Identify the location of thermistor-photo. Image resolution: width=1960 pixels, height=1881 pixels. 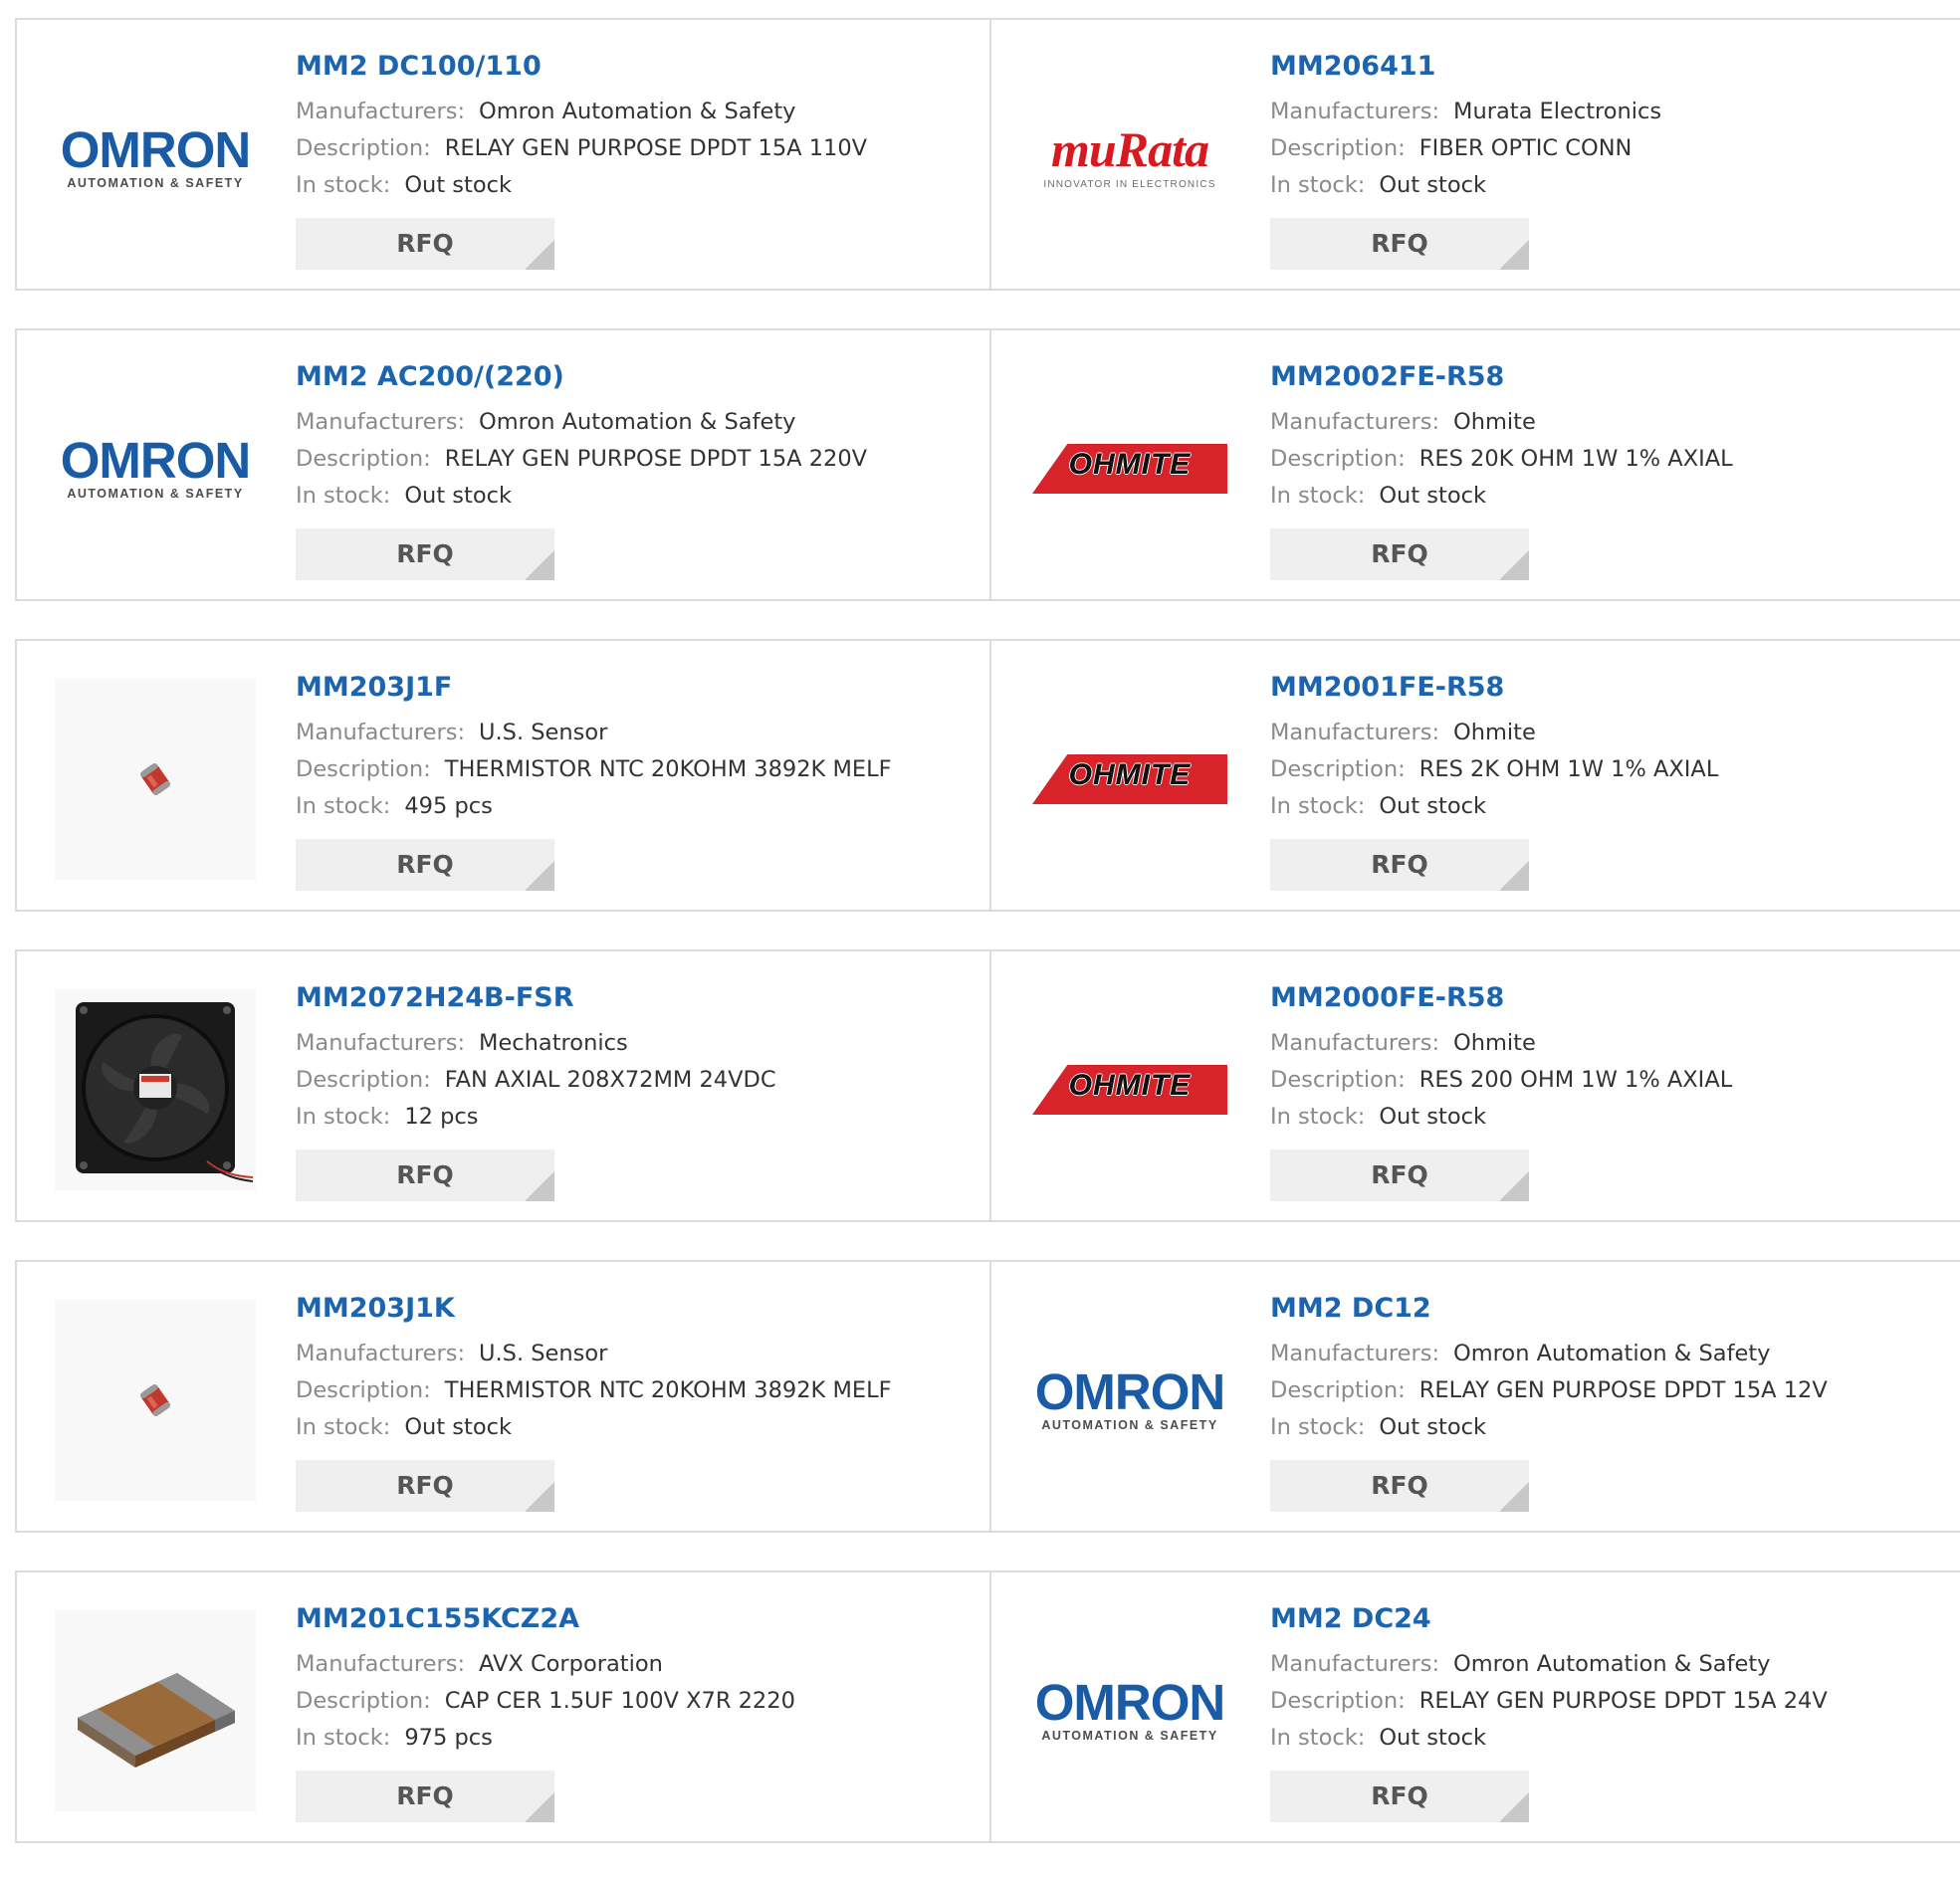
(156, 1400).